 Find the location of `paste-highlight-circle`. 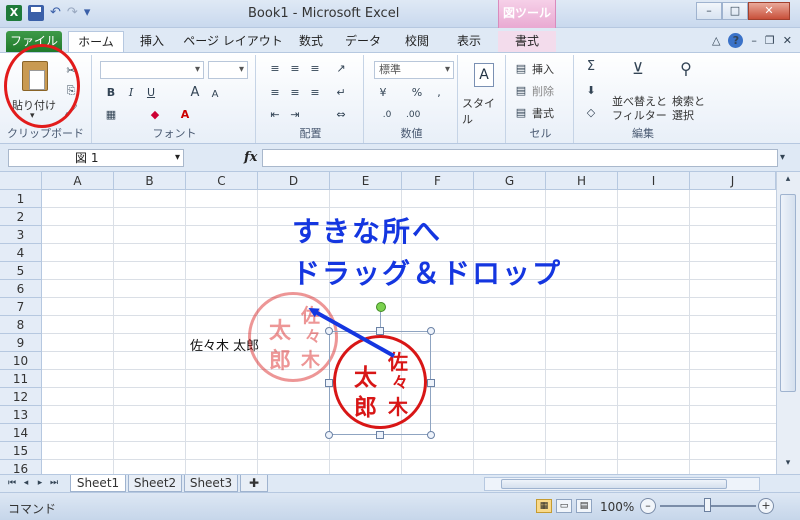

paste-highlight-circle is located at coordinates (42, 86).